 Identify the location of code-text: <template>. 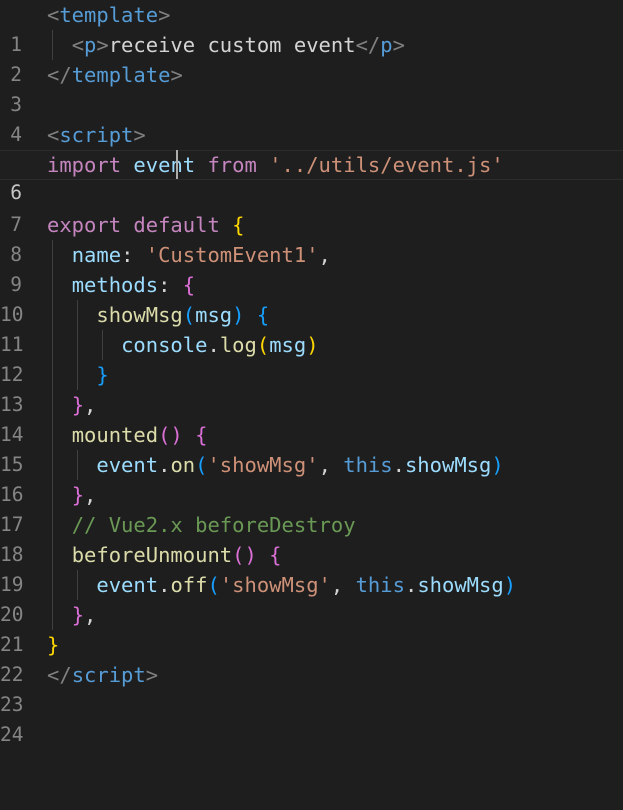
(109, 15).